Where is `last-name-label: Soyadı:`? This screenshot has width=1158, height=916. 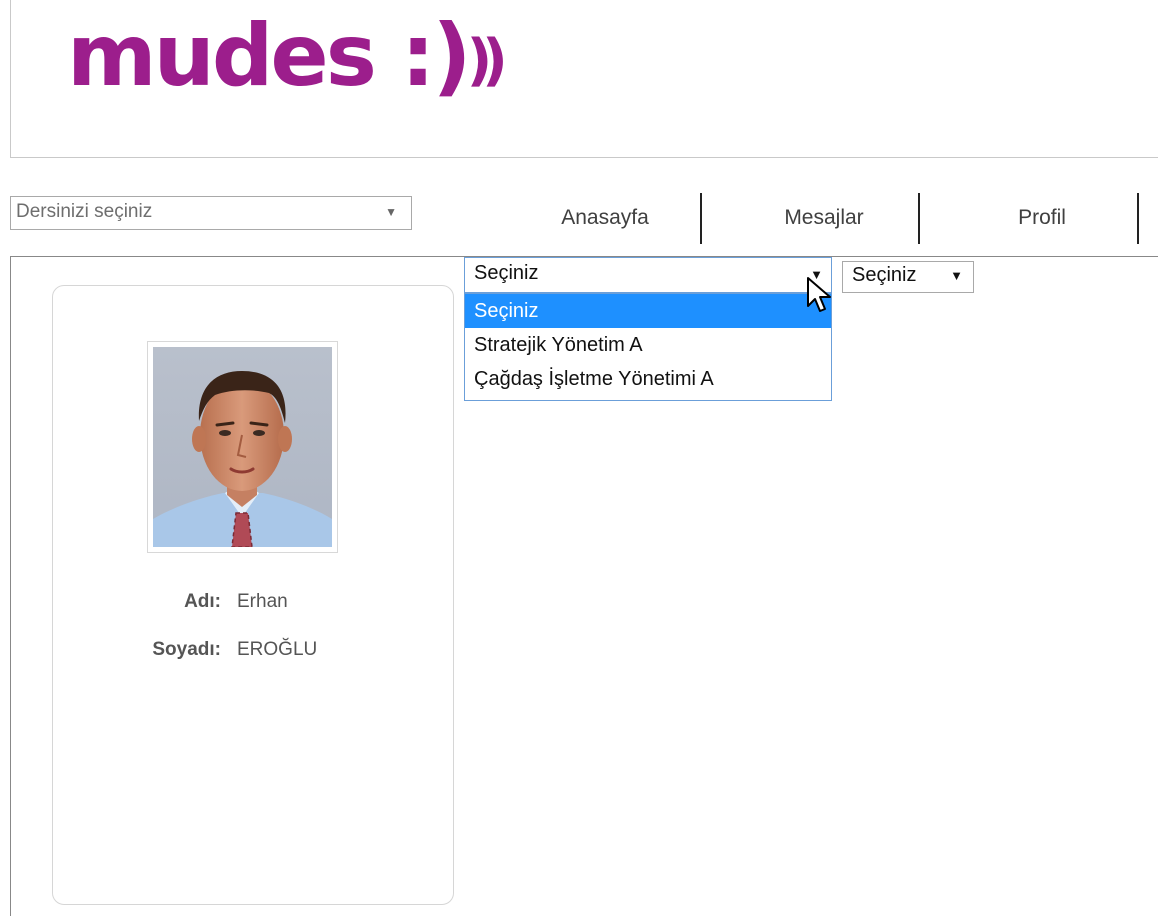 last-name-label: Soyadı: is located at coordinates (186, 649).